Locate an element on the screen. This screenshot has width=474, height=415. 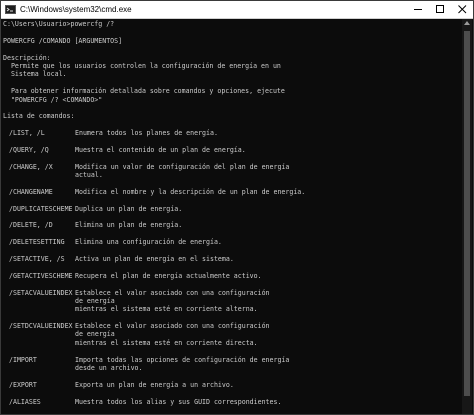
command-description: actual. is located at coordinates (89, 175).